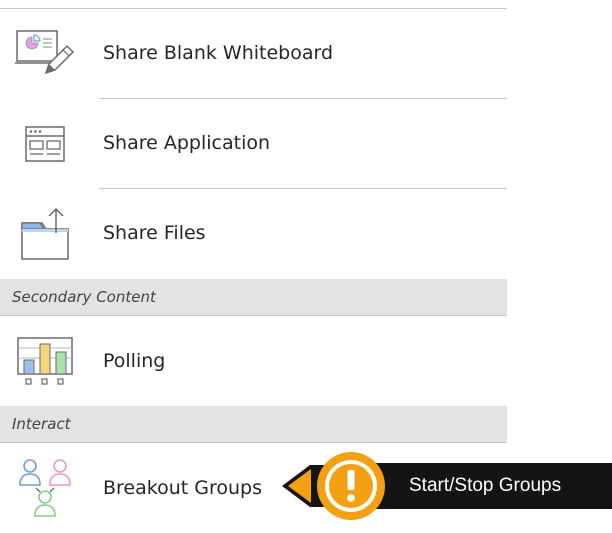 This screenshot has width=612, height=533. Describe the element at coordinates (45, 57) in the screenshot. I see `whiteboard-icon` at that location.